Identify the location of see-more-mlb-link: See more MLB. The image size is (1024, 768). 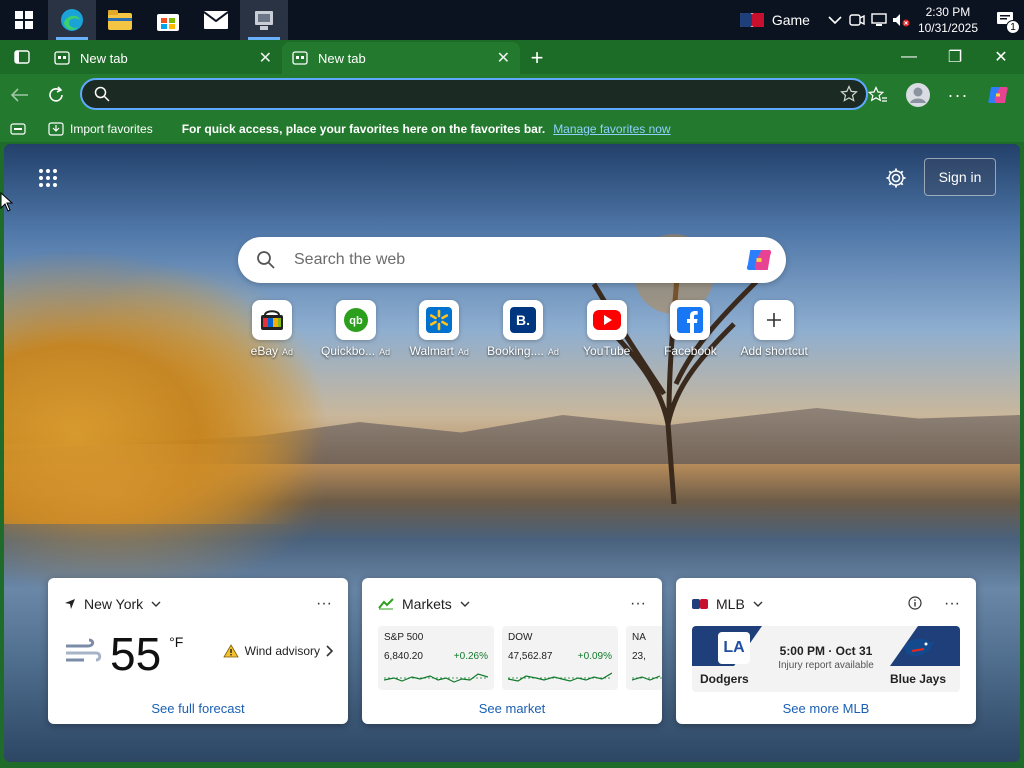
(826, 708).